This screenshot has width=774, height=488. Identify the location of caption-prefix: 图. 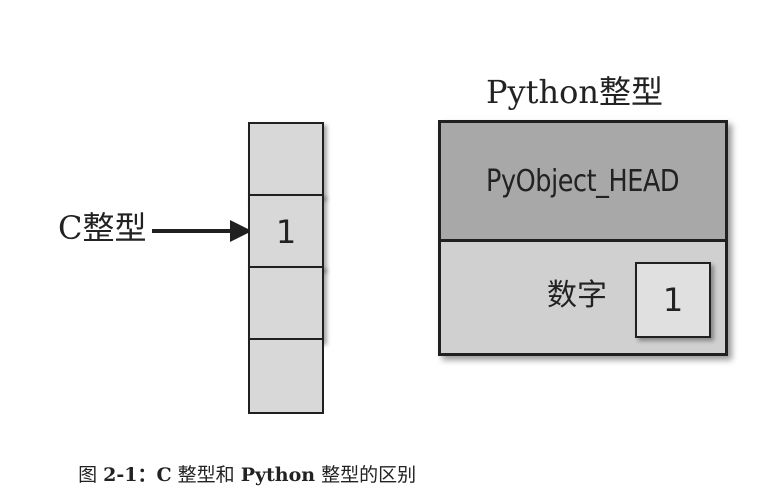
(91, 475).